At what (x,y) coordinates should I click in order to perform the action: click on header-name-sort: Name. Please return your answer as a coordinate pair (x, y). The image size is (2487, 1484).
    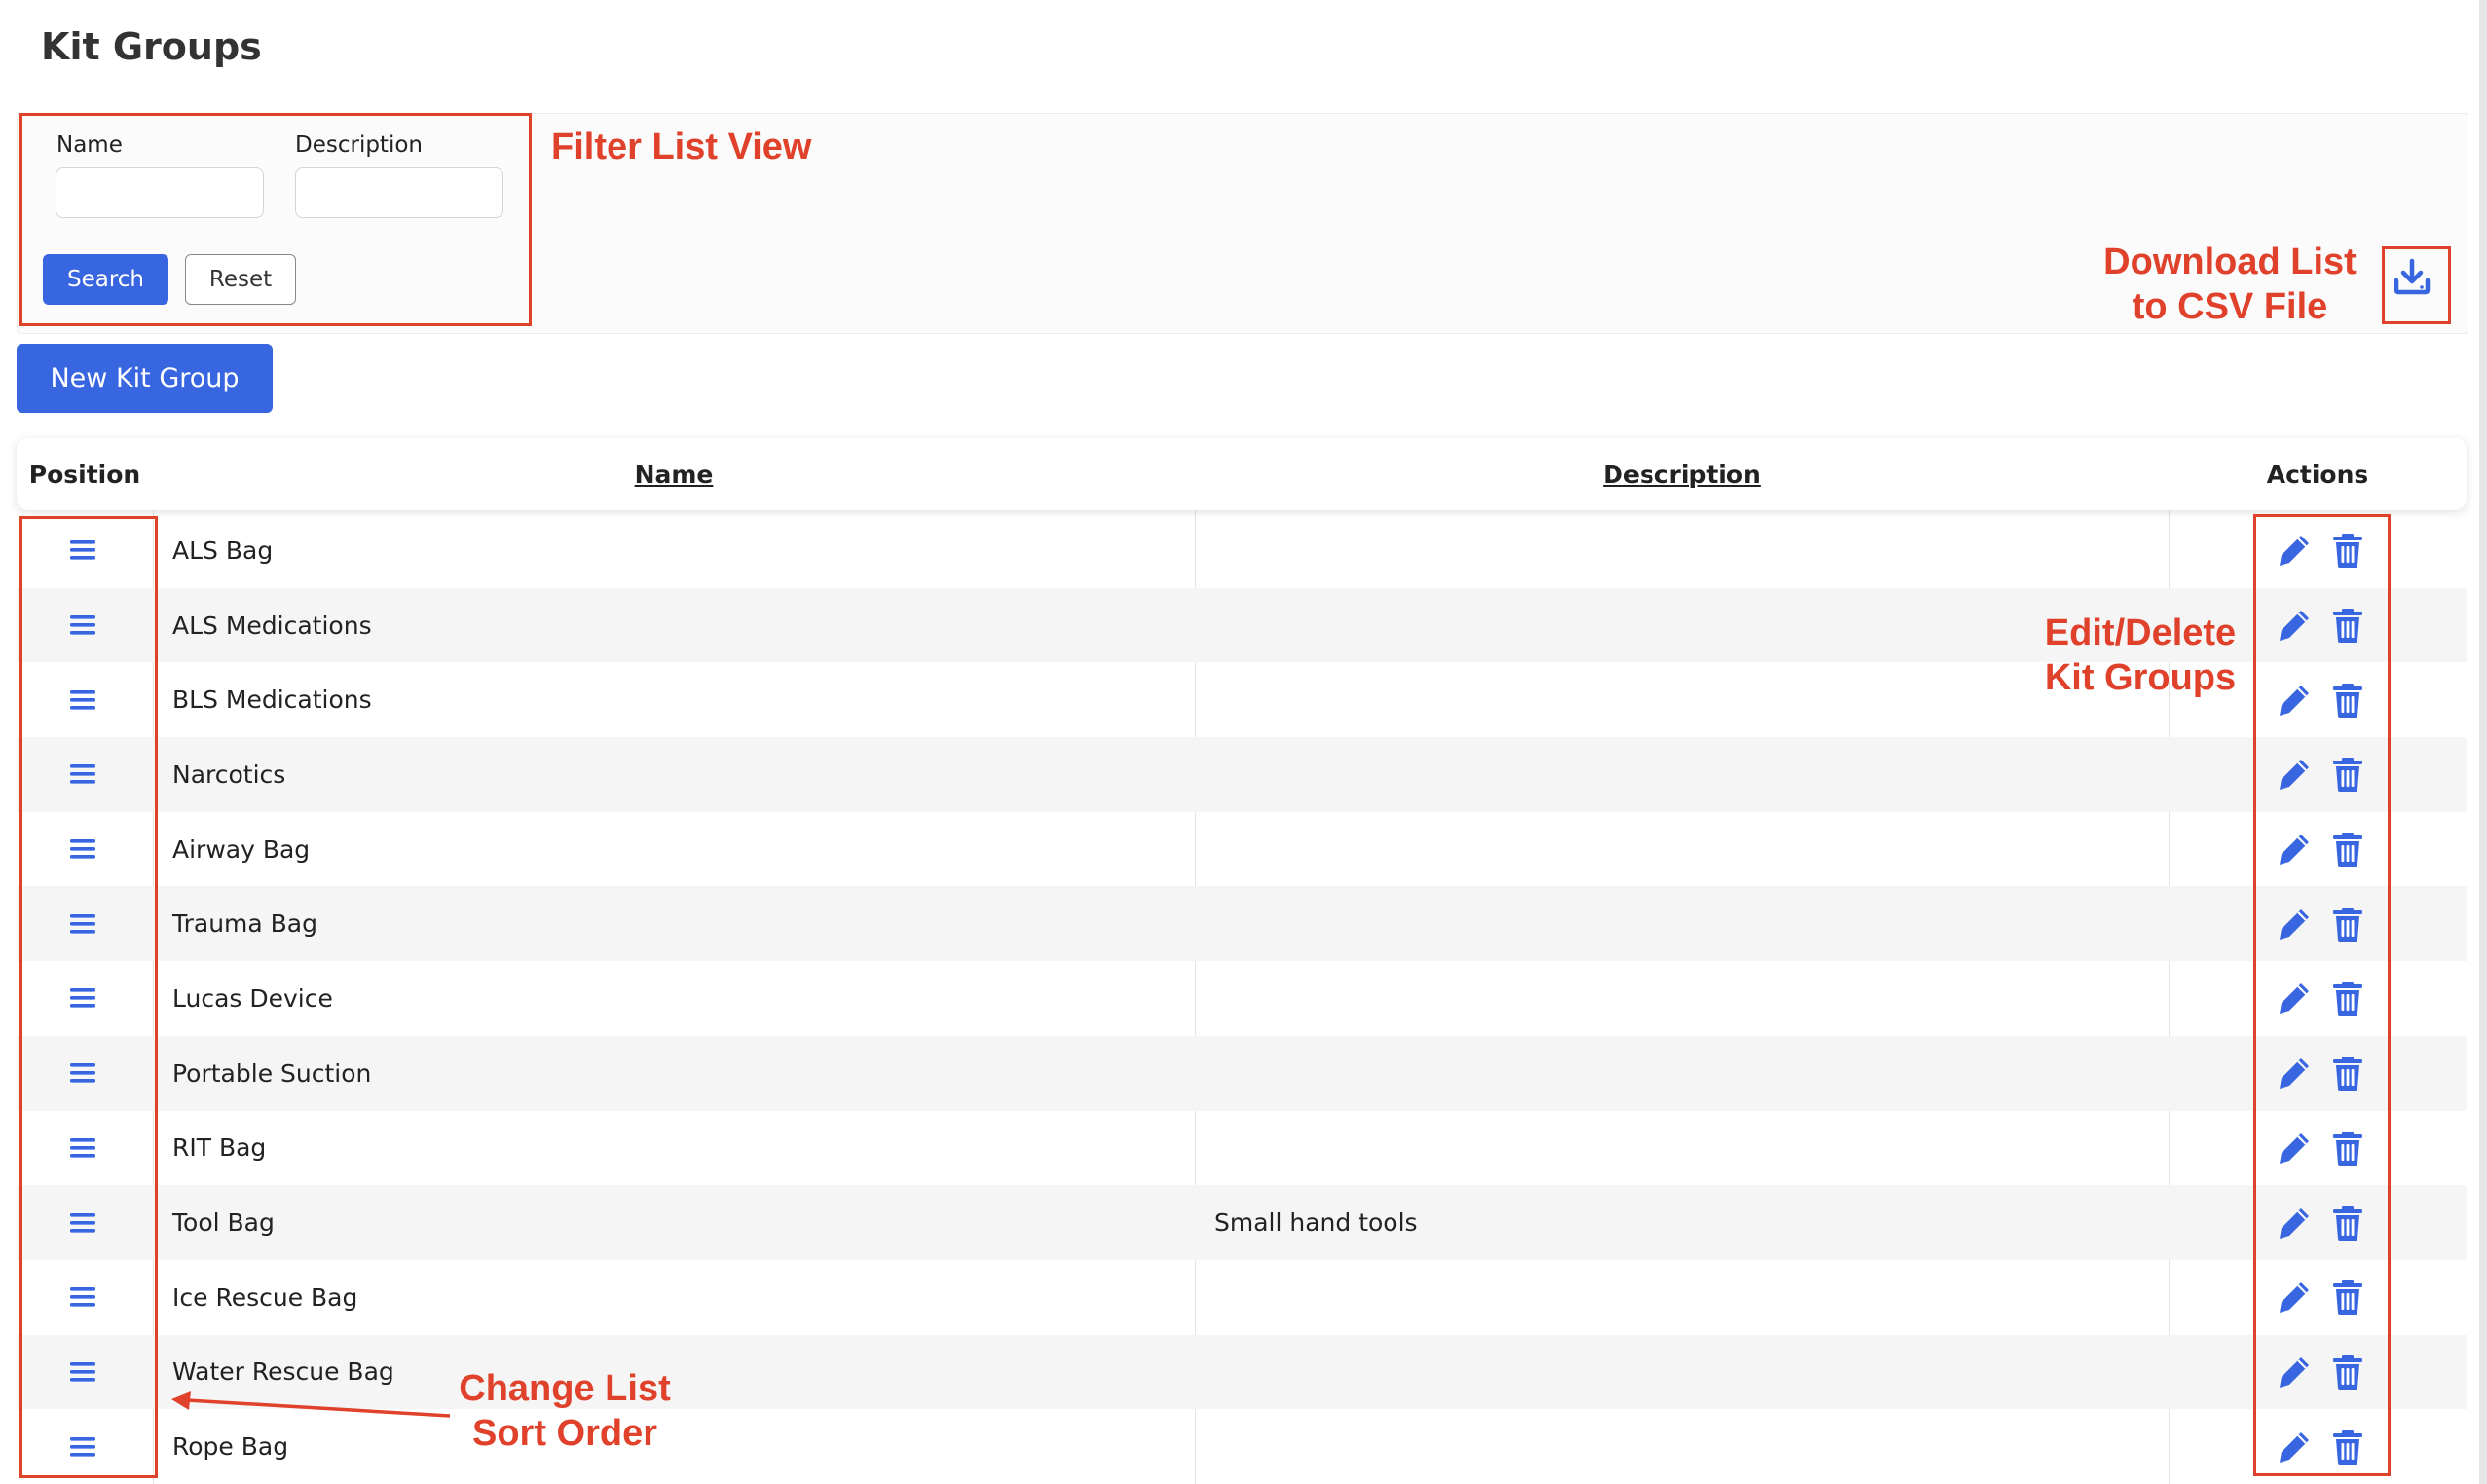
    Looking at the image, I should click on (674, 474).